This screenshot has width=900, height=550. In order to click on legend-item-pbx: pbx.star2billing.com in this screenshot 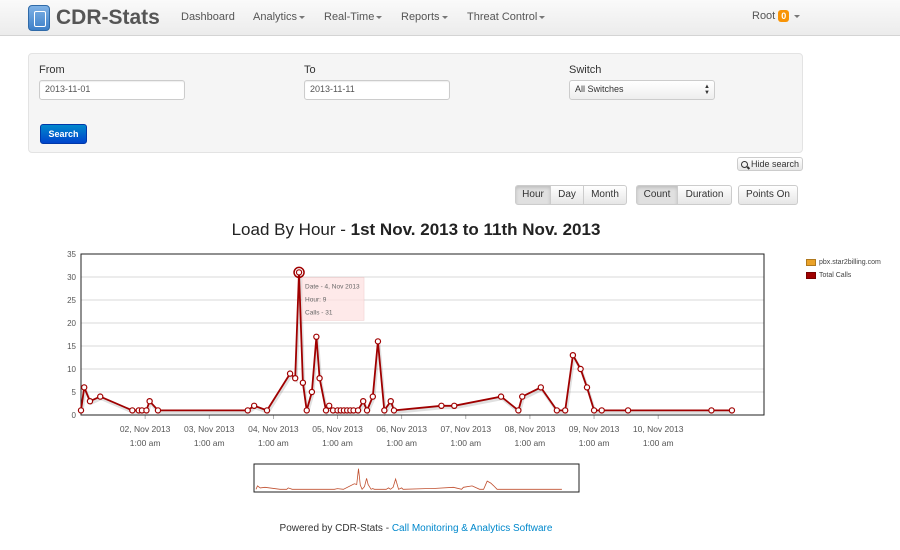, I will do `click(843, 262)`.